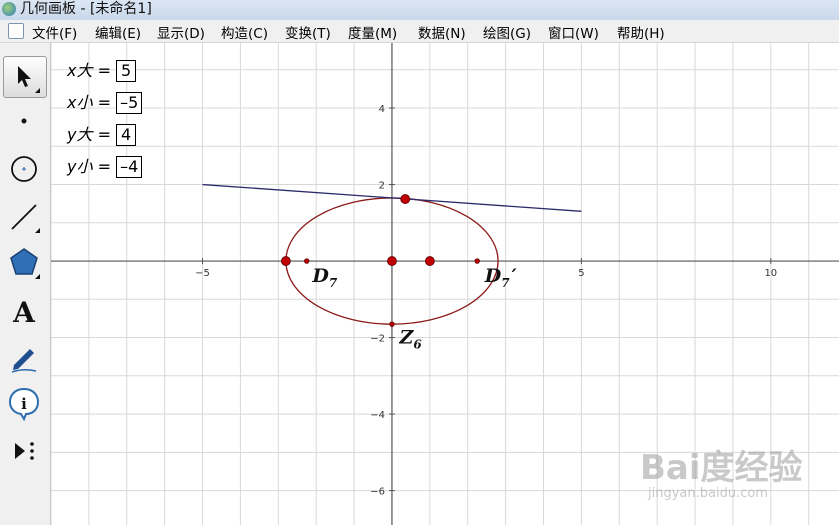  Describe the element at coordinates (86, 9) in the screenshot. I see `window-title: 几何画板 - [未命名1]` at that location.